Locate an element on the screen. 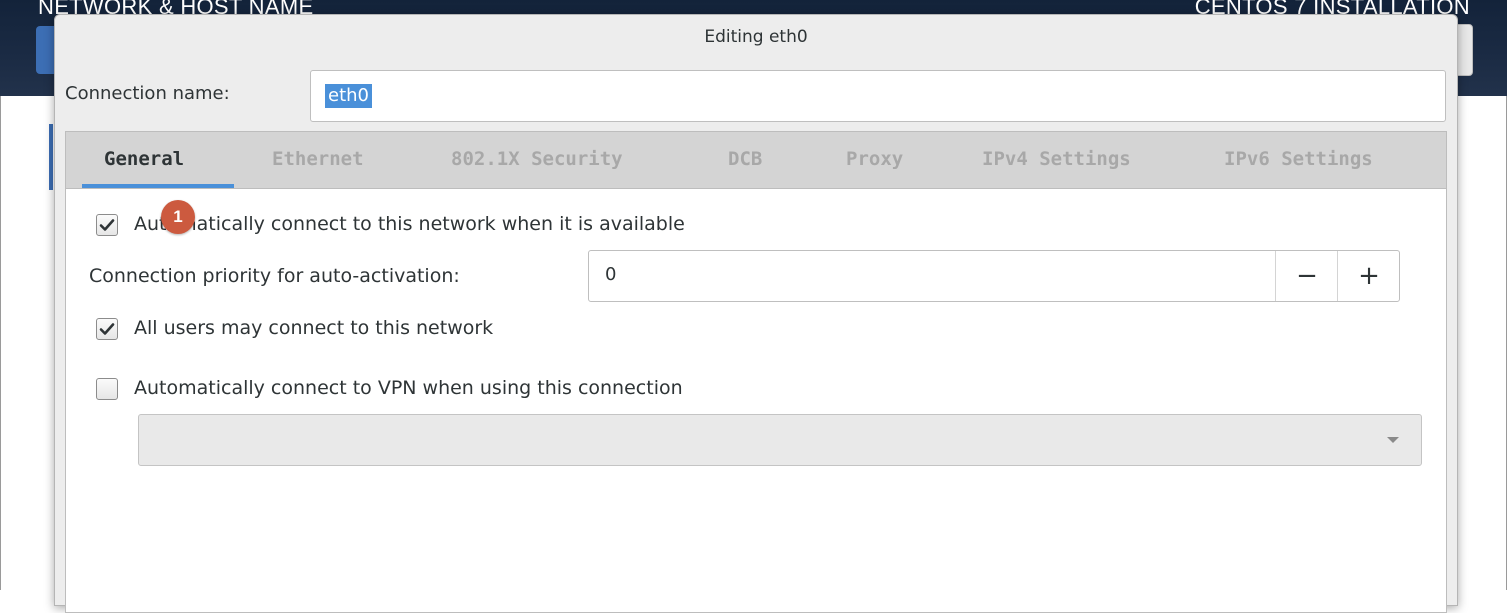  priority-label: Connection priority for auto-activation: is located at coordinates (274, 276).